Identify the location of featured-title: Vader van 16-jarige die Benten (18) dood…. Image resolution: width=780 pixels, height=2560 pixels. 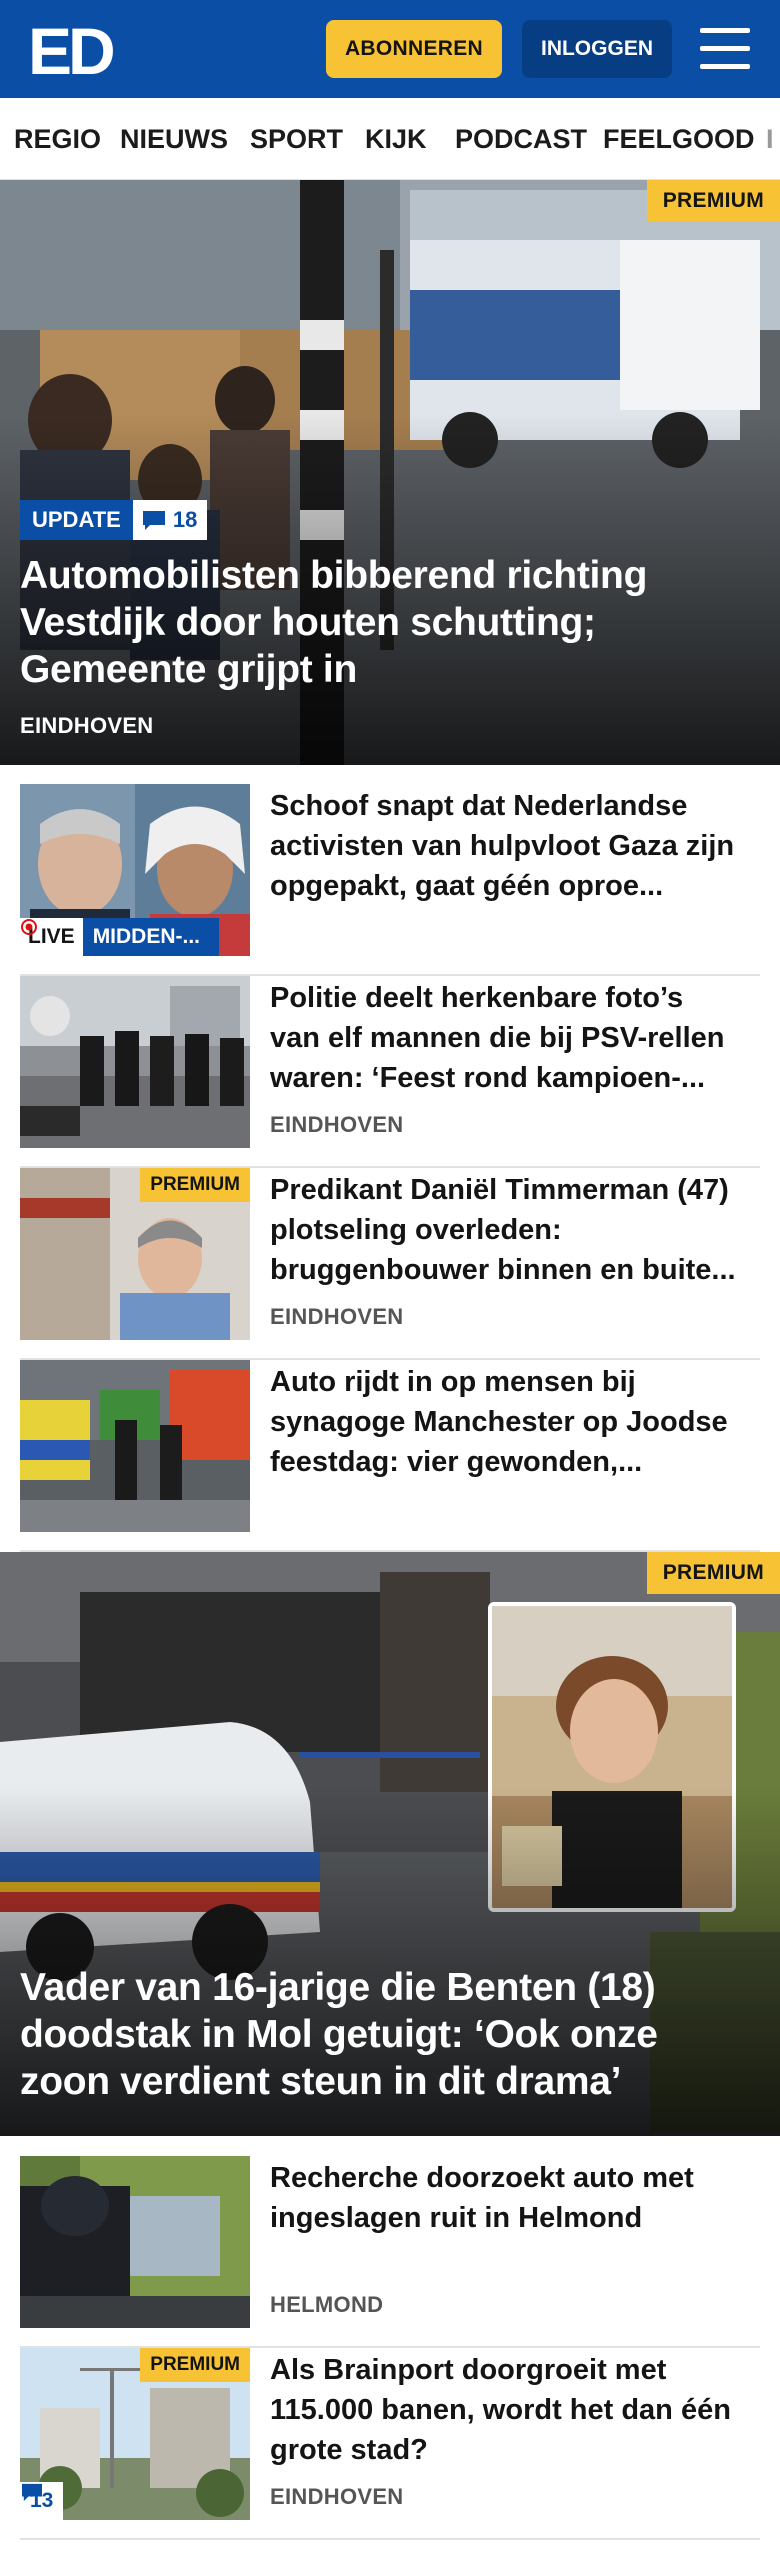
(385, 2034).